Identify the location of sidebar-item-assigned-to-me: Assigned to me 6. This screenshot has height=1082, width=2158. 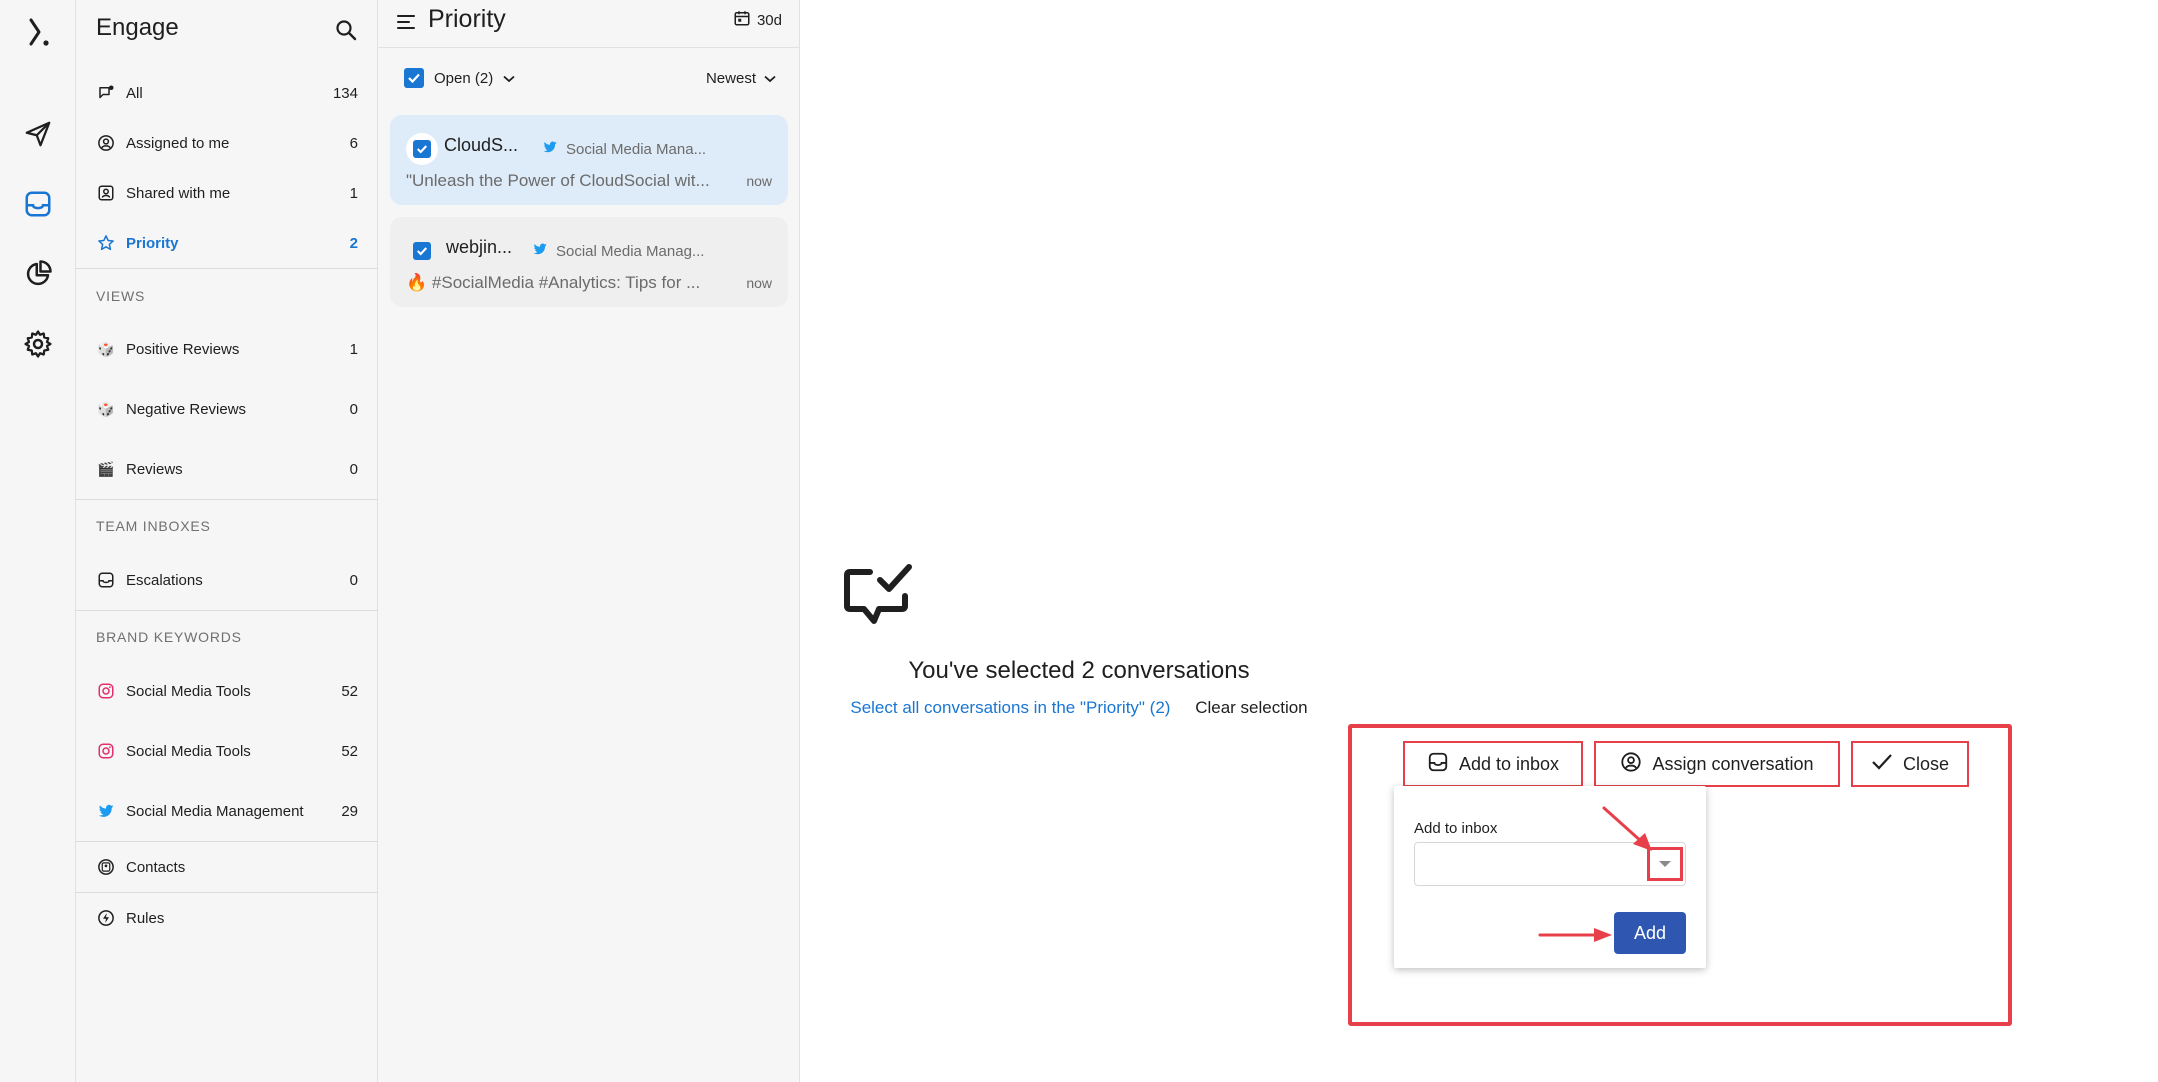
(227, 143).